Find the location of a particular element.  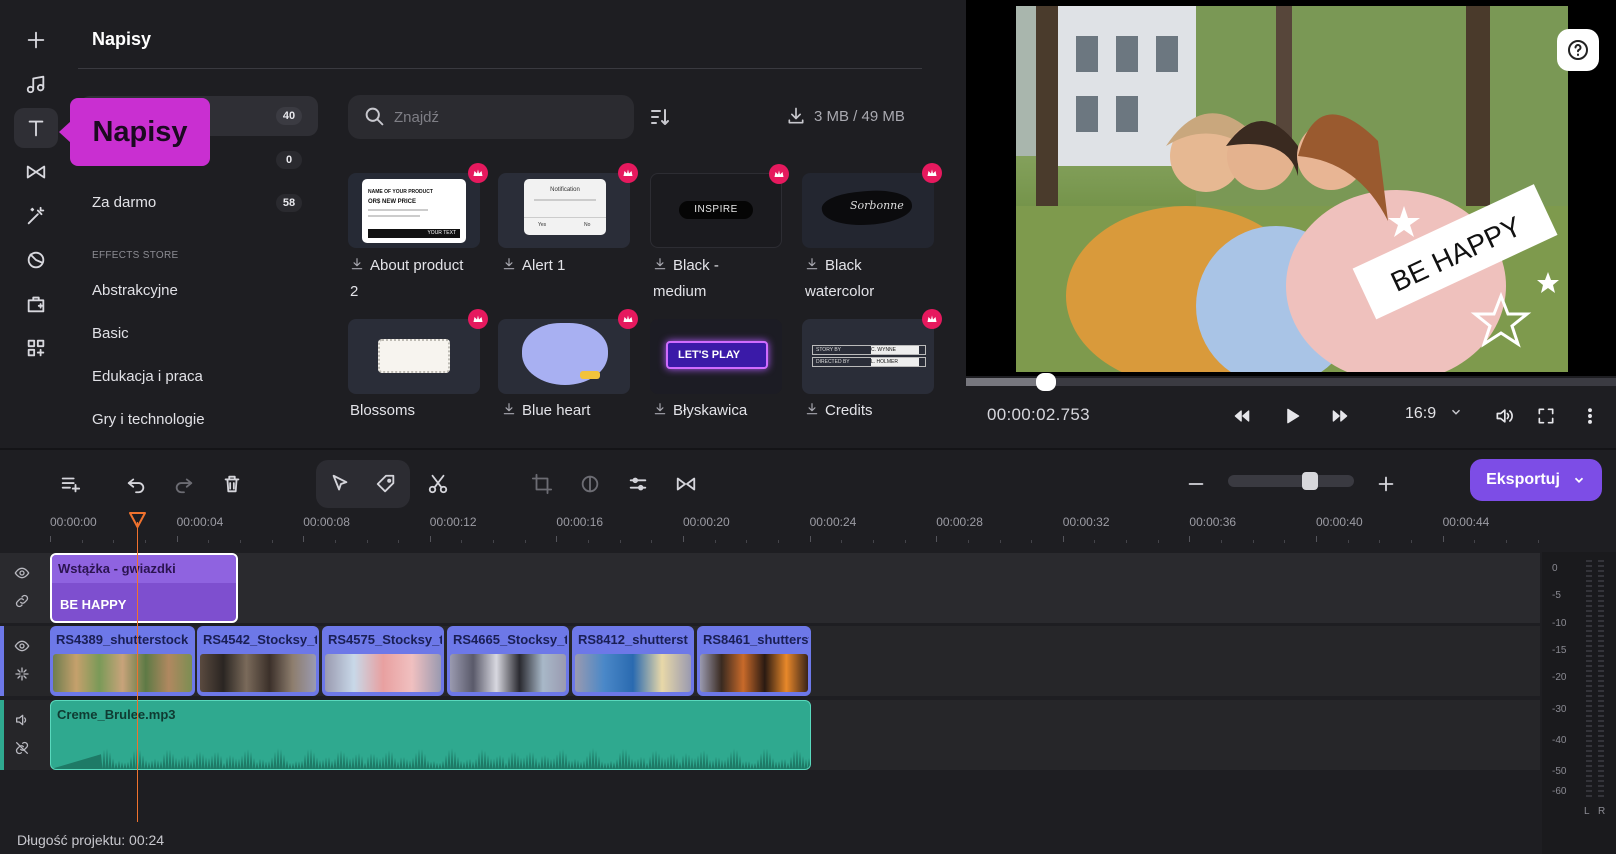

zoom-slider is located at coordinates (1291, 481).